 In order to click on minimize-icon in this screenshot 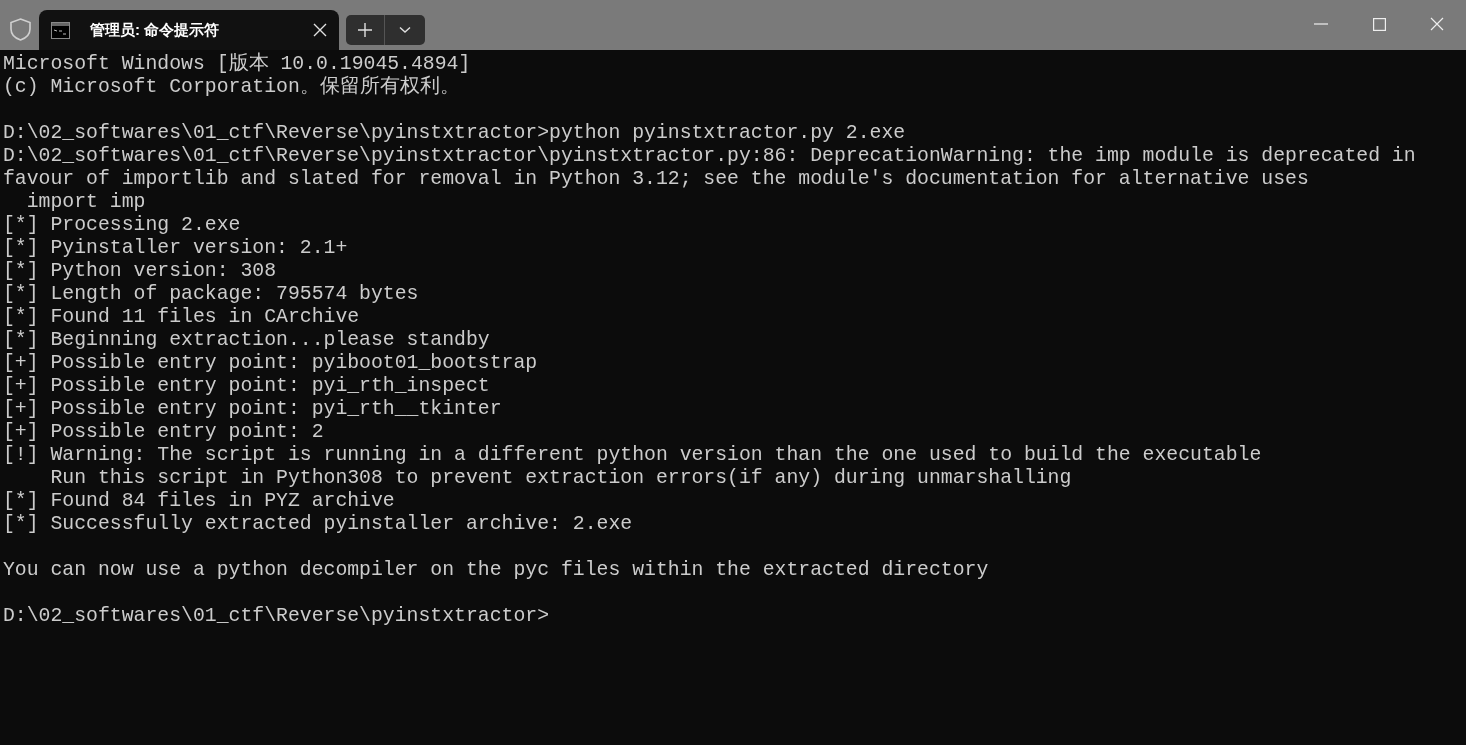, I will do `click(1321, 24)`.